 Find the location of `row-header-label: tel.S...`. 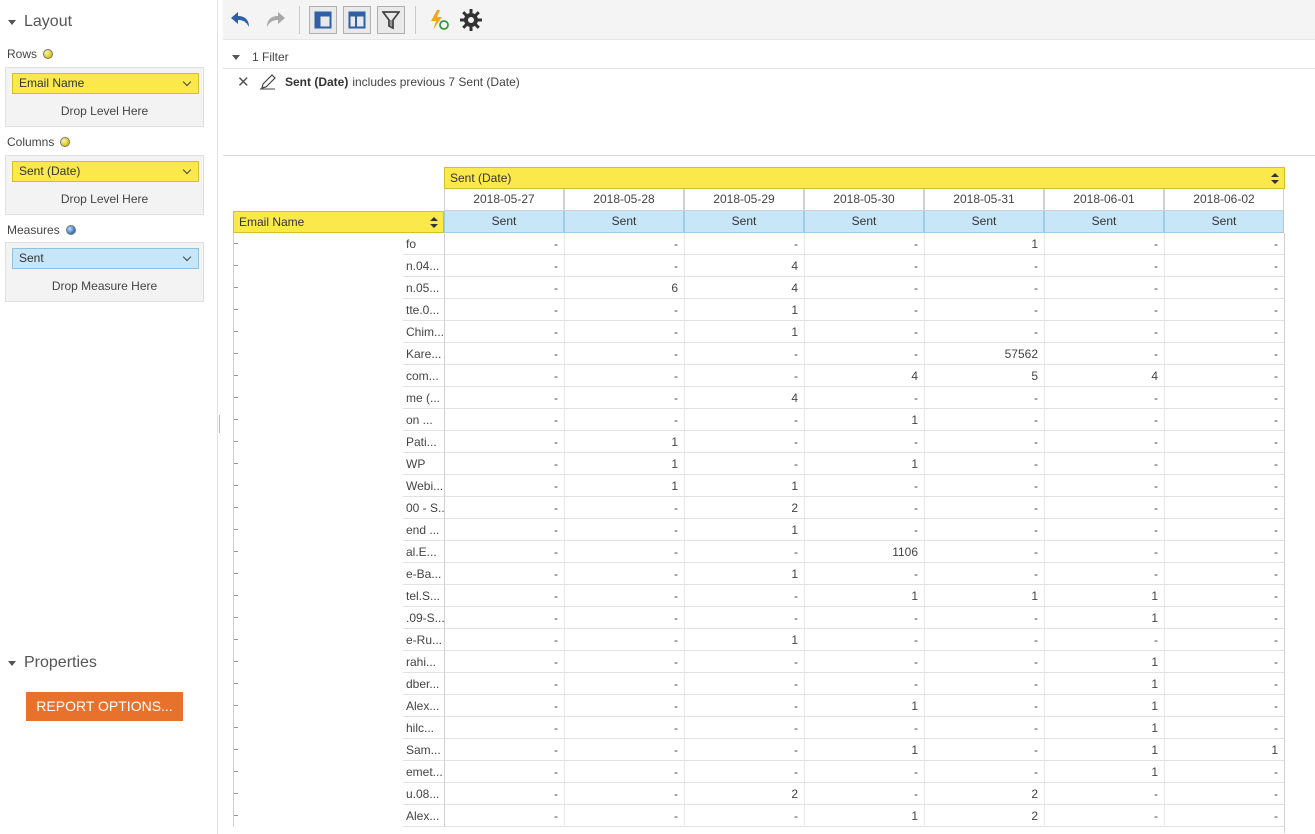

row-header-label: tel.S... is located at coordinates (423, 596).